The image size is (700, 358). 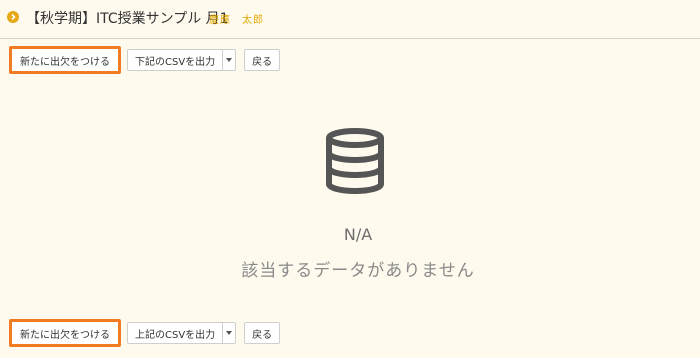 I want to click on instructor-name: 慶應 太郎, so click(x=236, y=20).